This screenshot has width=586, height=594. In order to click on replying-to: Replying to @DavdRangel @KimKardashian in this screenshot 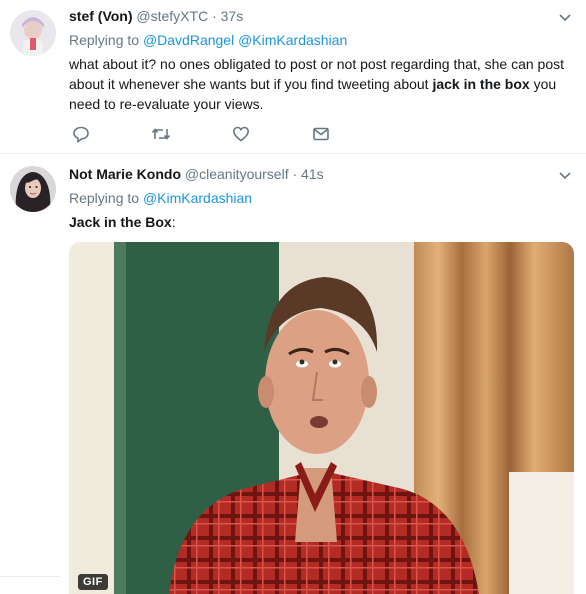, I will do `click(208, 40)`.